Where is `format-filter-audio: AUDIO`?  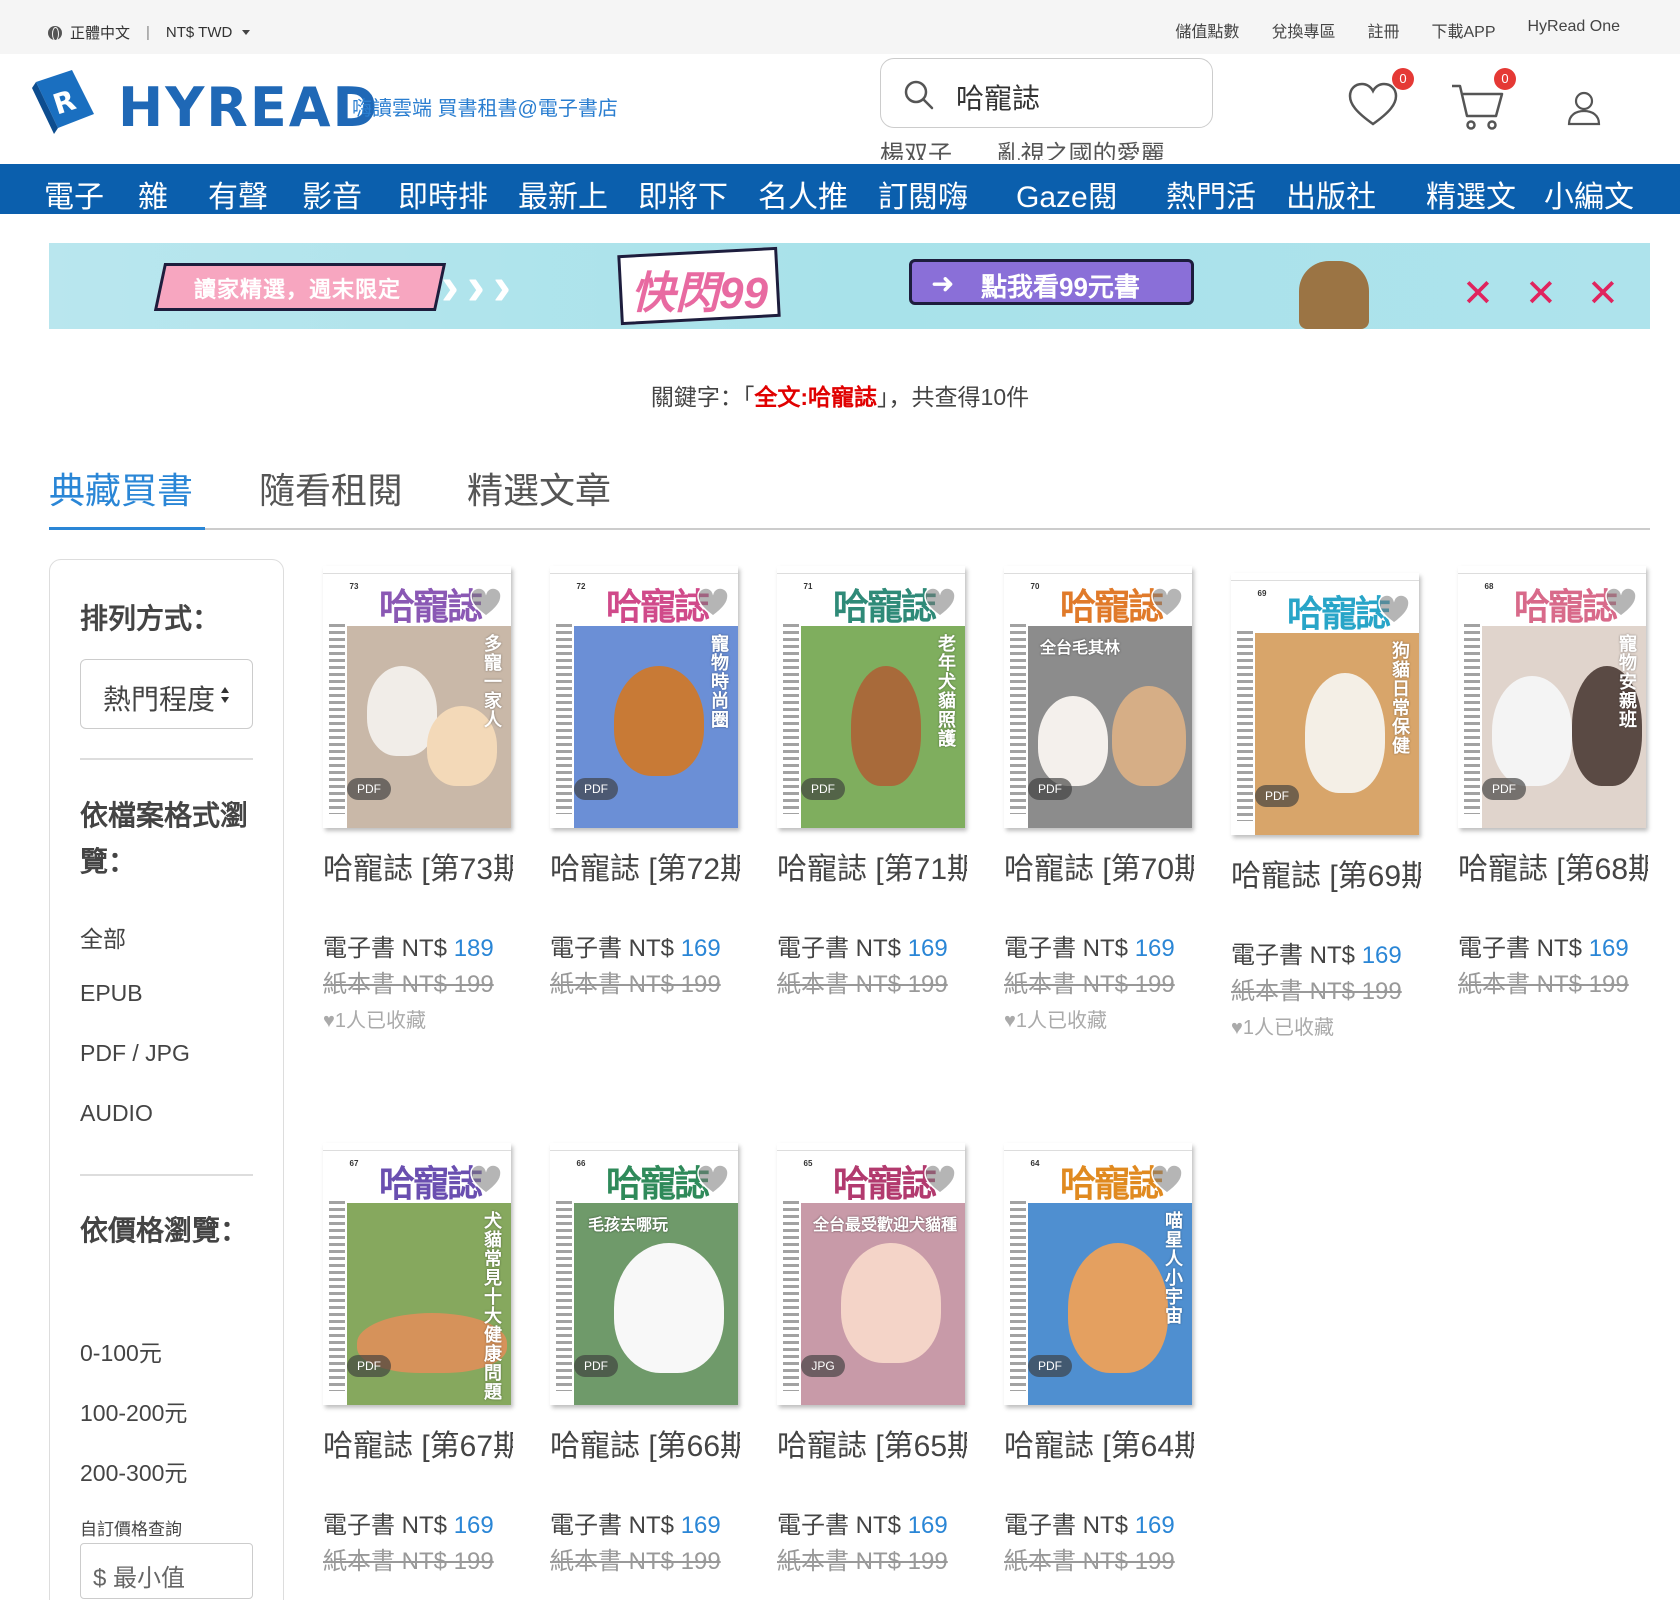
format-filter-audio: AUDIO is located at coordinates (116, 1113).